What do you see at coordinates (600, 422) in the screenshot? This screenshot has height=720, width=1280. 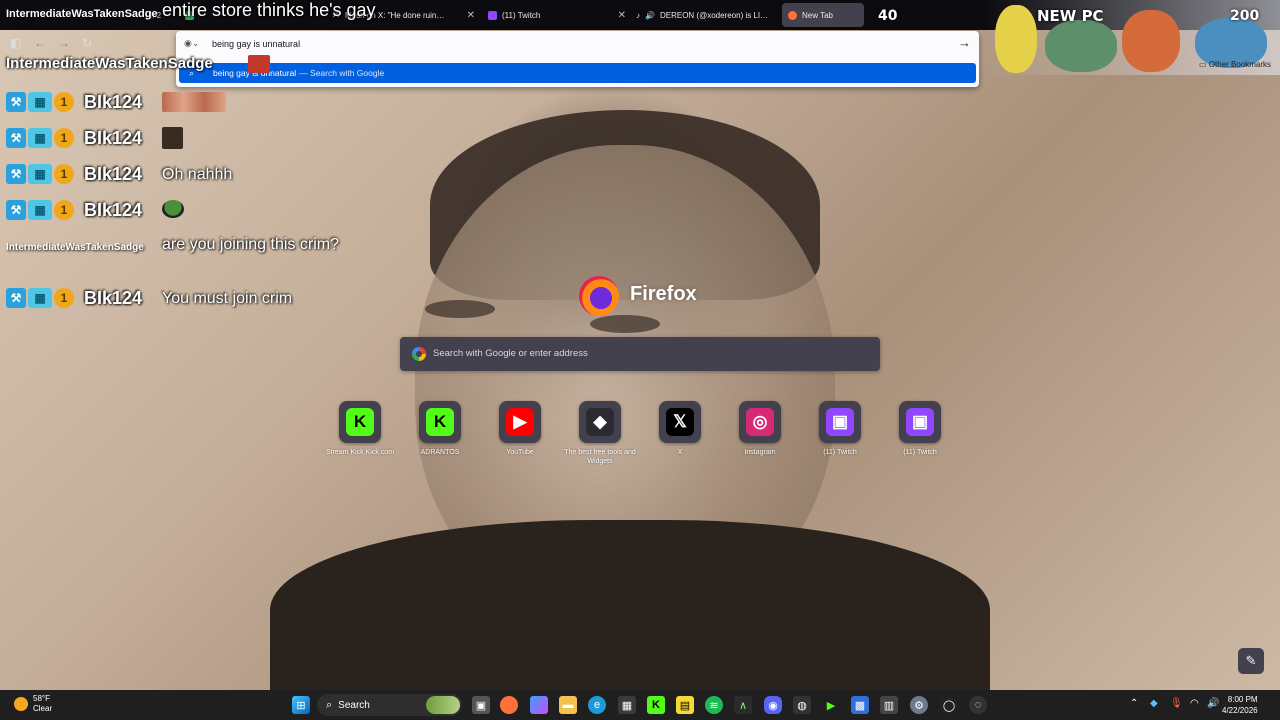 I see `shortcut-tile-frame: ◆` at bounding box center [600, 422].